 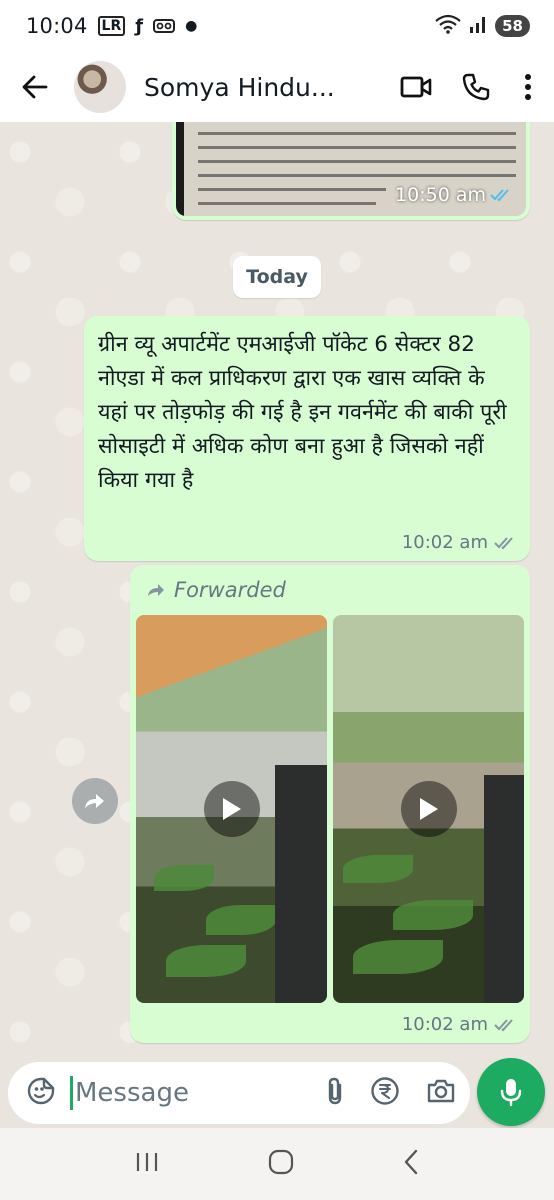 I want to click on camera-icon, so click(x=441, y=1093).